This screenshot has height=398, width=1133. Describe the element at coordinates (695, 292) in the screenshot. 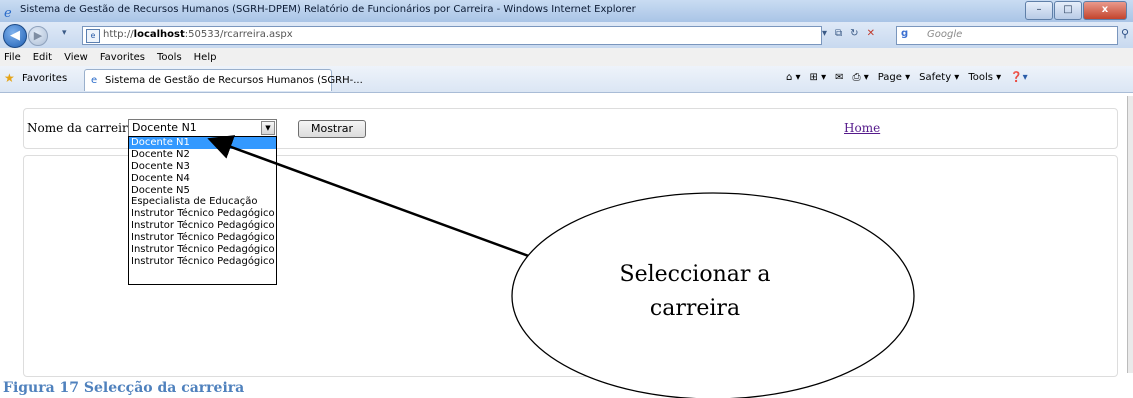

I see `callout-text: Seleccionar a carreira` at that location.